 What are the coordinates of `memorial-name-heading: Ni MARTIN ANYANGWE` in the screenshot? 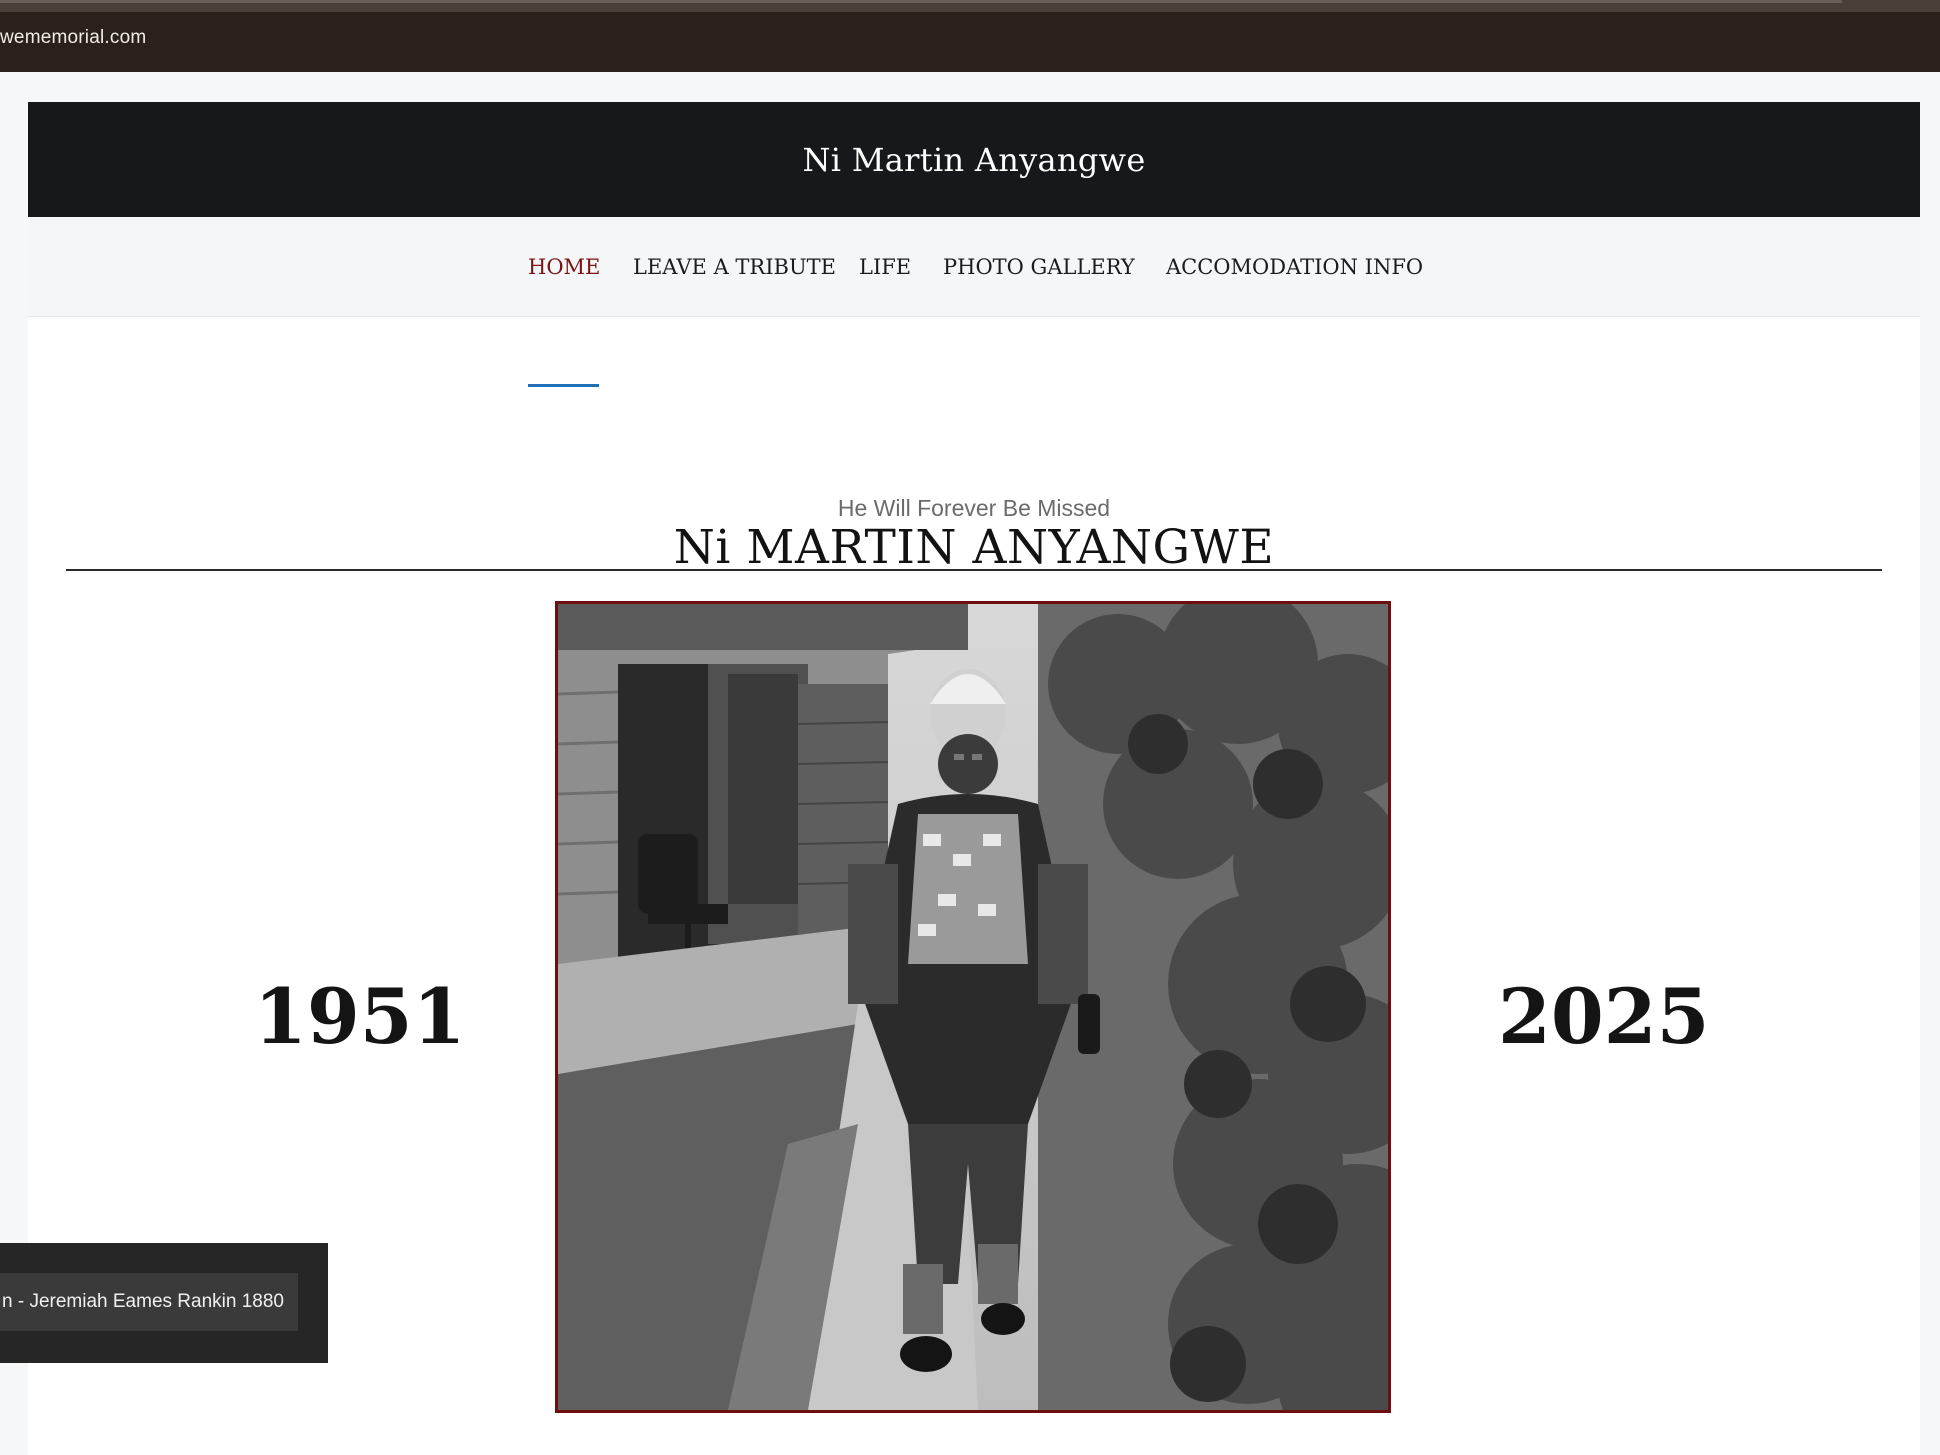 It's located at (974, 547).